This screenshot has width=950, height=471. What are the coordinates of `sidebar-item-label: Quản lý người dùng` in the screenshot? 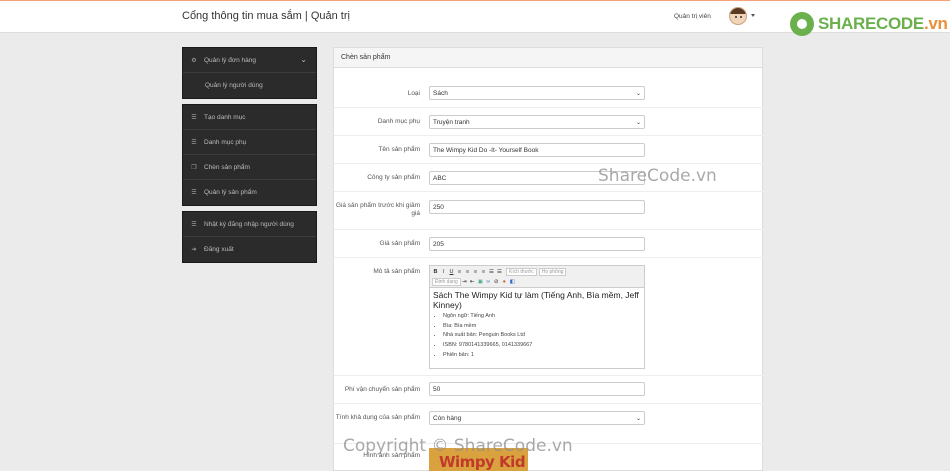 It's located at (234, 85).